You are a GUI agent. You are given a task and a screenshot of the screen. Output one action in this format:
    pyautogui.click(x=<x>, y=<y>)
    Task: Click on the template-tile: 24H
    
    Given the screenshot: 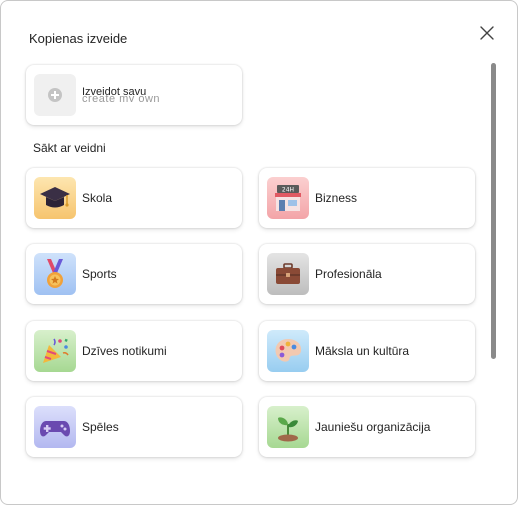 What is the action you would take?
    pyautogui.click(x=288, y=198)
    